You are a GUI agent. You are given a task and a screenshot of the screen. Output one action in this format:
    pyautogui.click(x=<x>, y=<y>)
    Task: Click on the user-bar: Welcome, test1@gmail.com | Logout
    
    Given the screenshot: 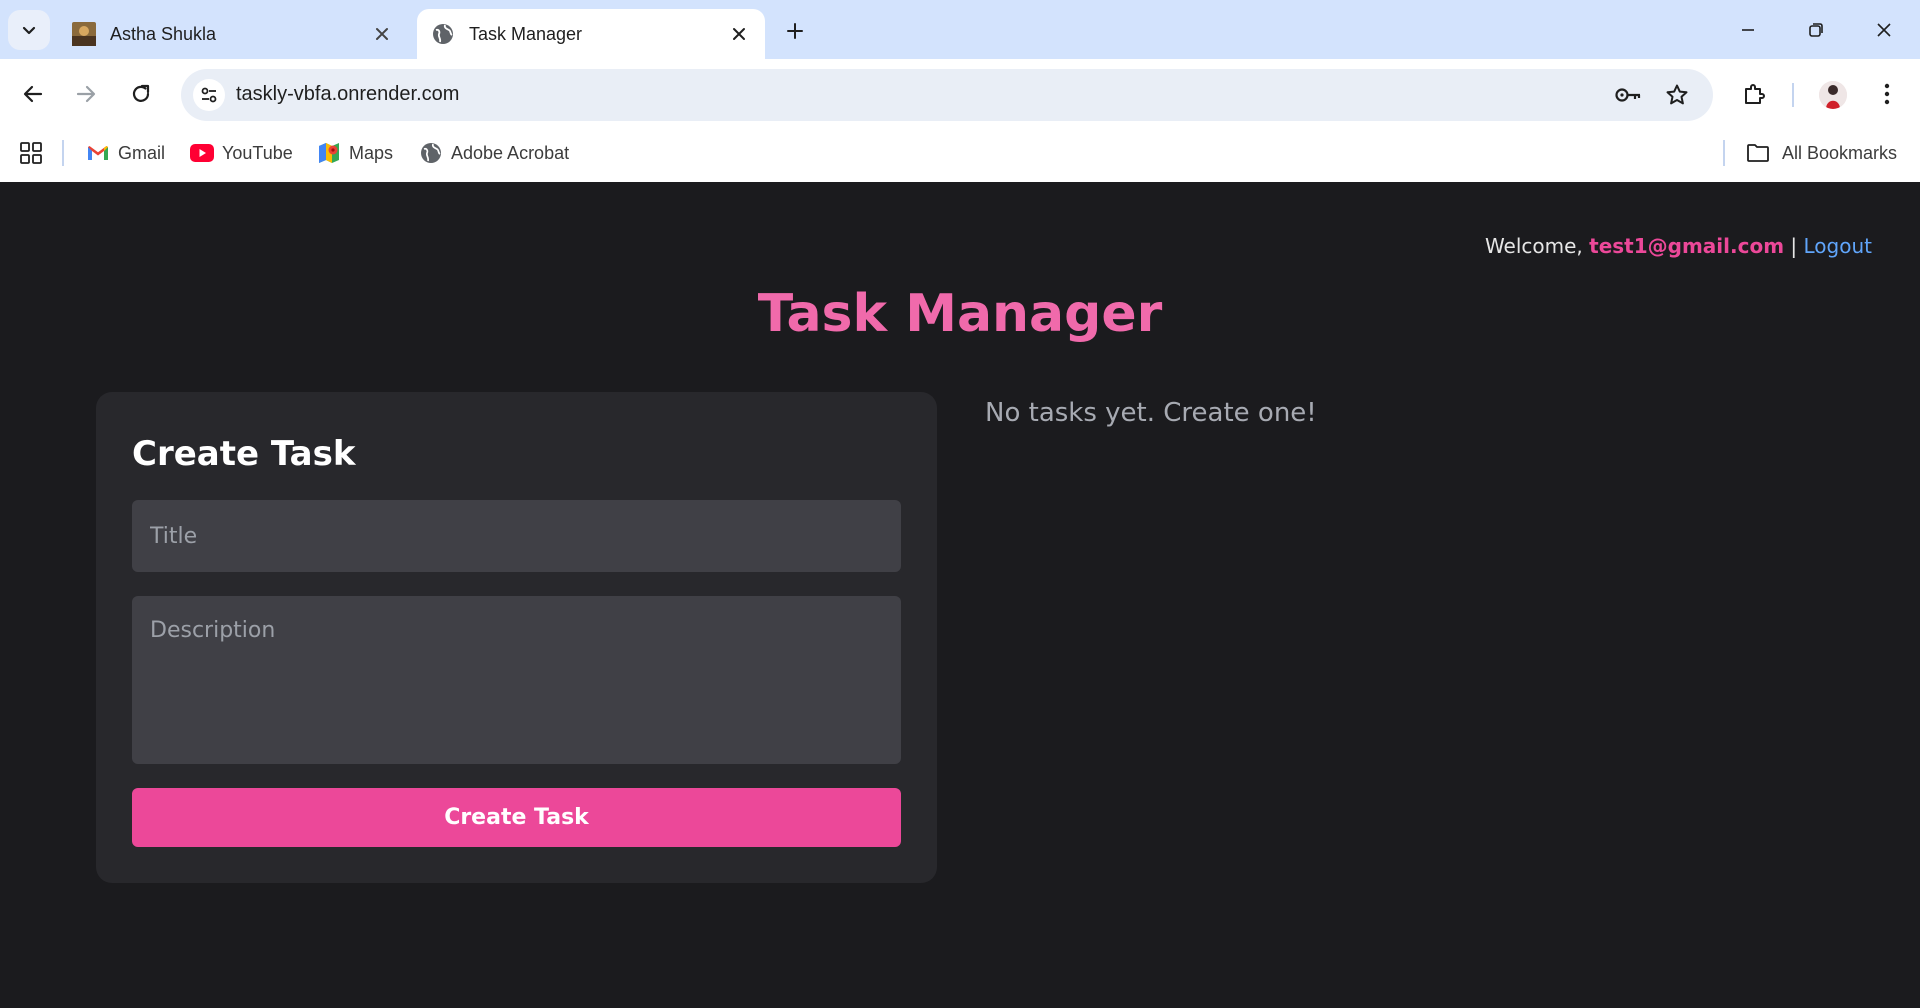 What is the action you would take?
    pyautogui.click(x=1678, y=246)
    